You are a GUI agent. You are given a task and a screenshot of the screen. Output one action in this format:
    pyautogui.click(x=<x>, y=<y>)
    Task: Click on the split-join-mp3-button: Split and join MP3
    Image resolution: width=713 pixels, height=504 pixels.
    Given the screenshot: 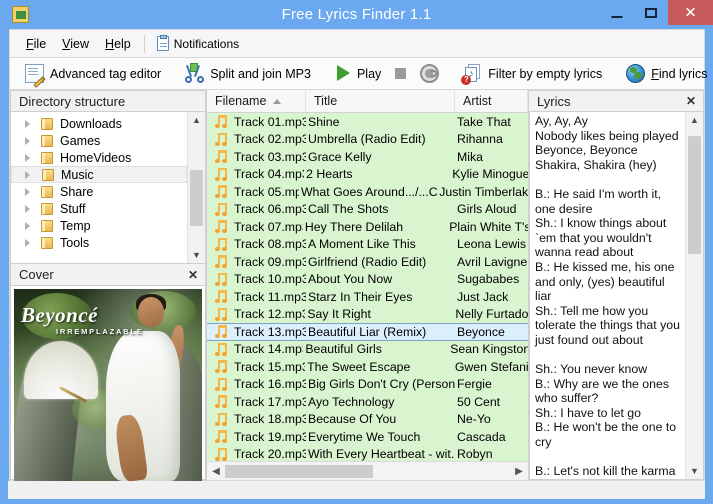 What is the action you would take?
    pyautogui.click(x=248, y=73)
    